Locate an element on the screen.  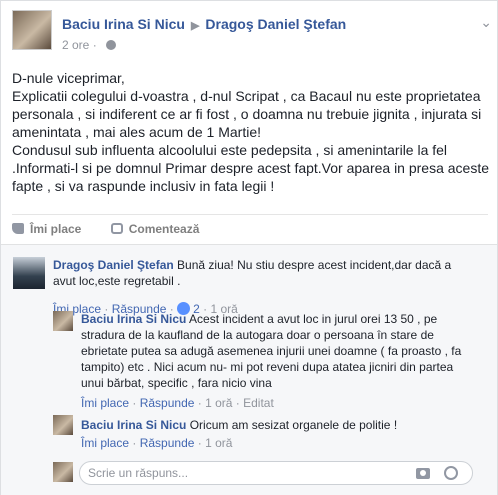
edited-label: Editat is located at coordinates (258, 403).